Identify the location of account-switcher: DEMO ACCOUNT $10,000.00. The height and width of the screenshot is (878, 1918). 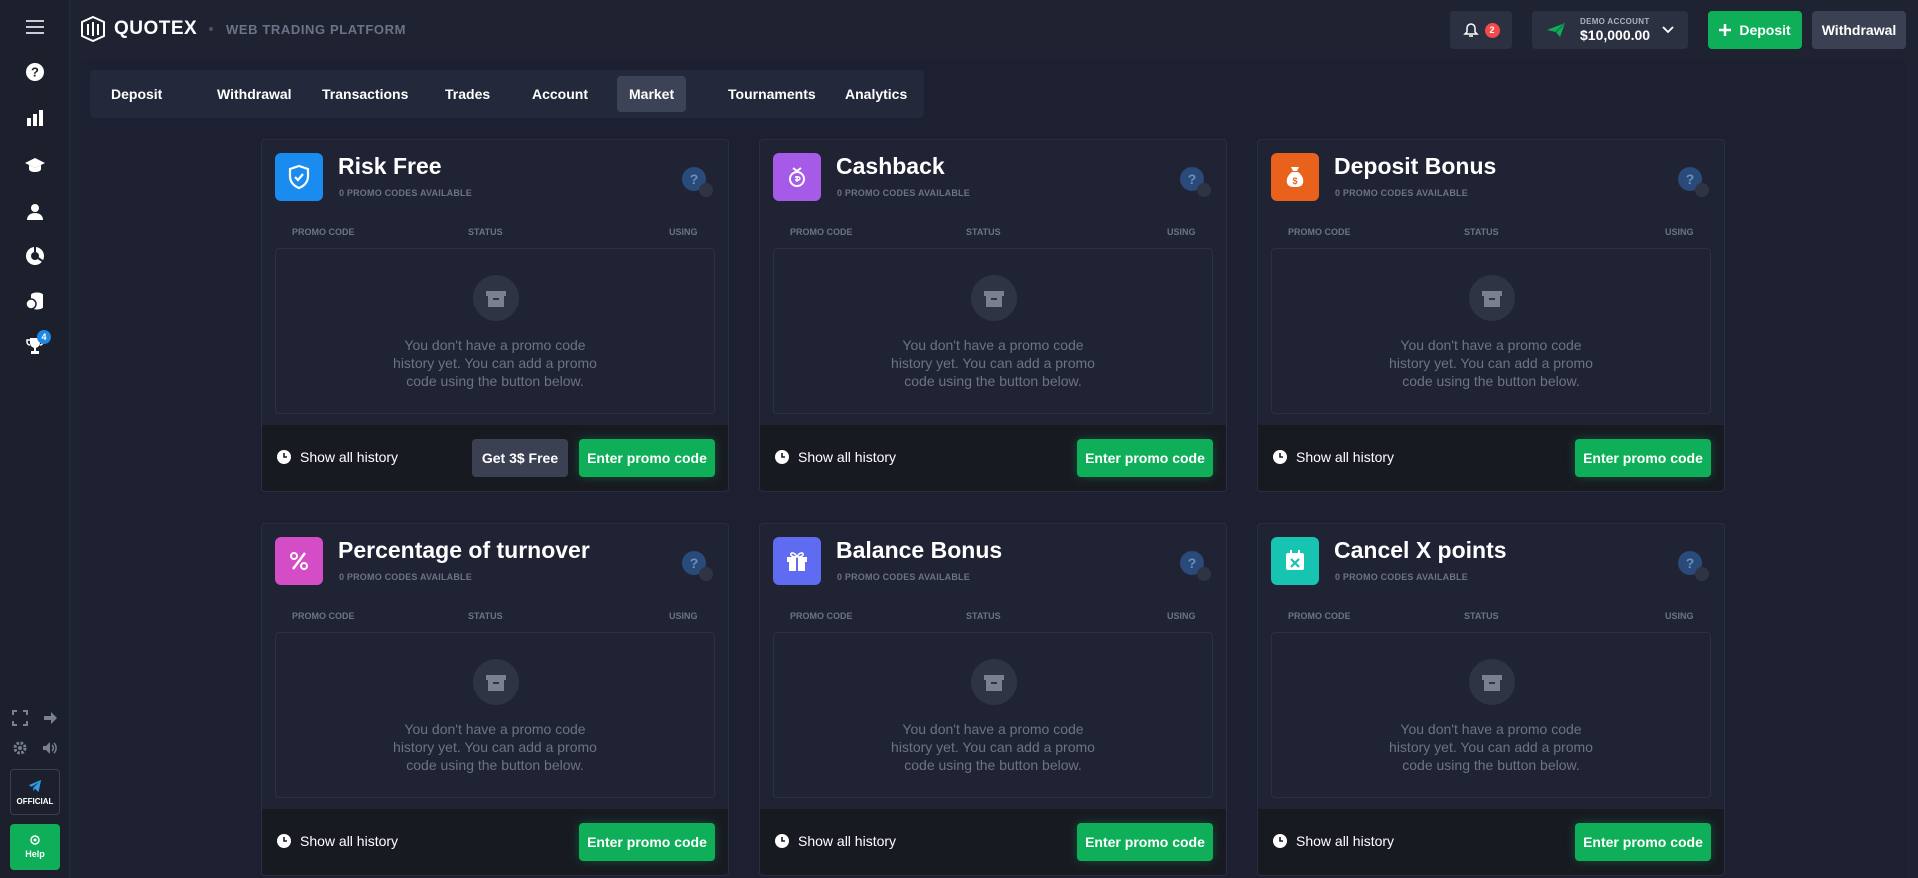
(1610, 30).